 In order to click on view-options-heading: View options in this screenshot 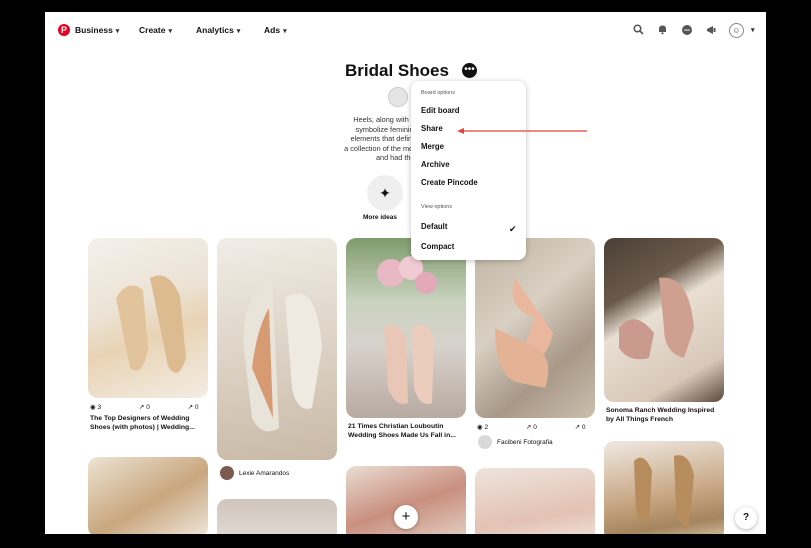, I will do `click(437, 207)`.